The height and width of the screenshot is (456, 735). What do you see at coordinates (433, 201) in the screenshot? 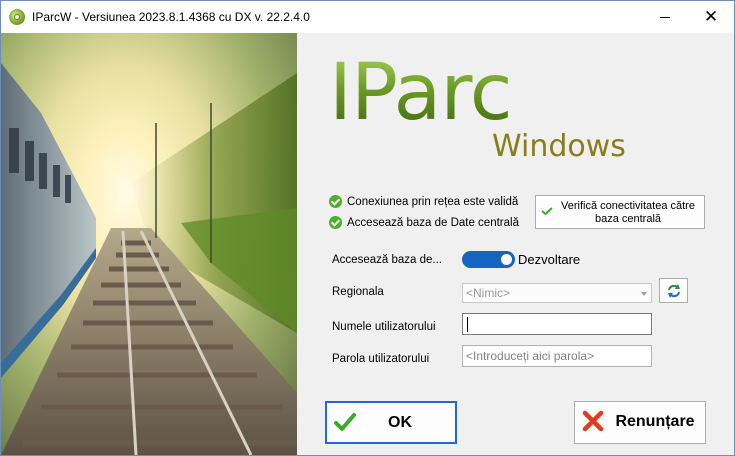
I see `network-status-label: Conexiunea prin rețea este validă` at bounding box center [433, 201].